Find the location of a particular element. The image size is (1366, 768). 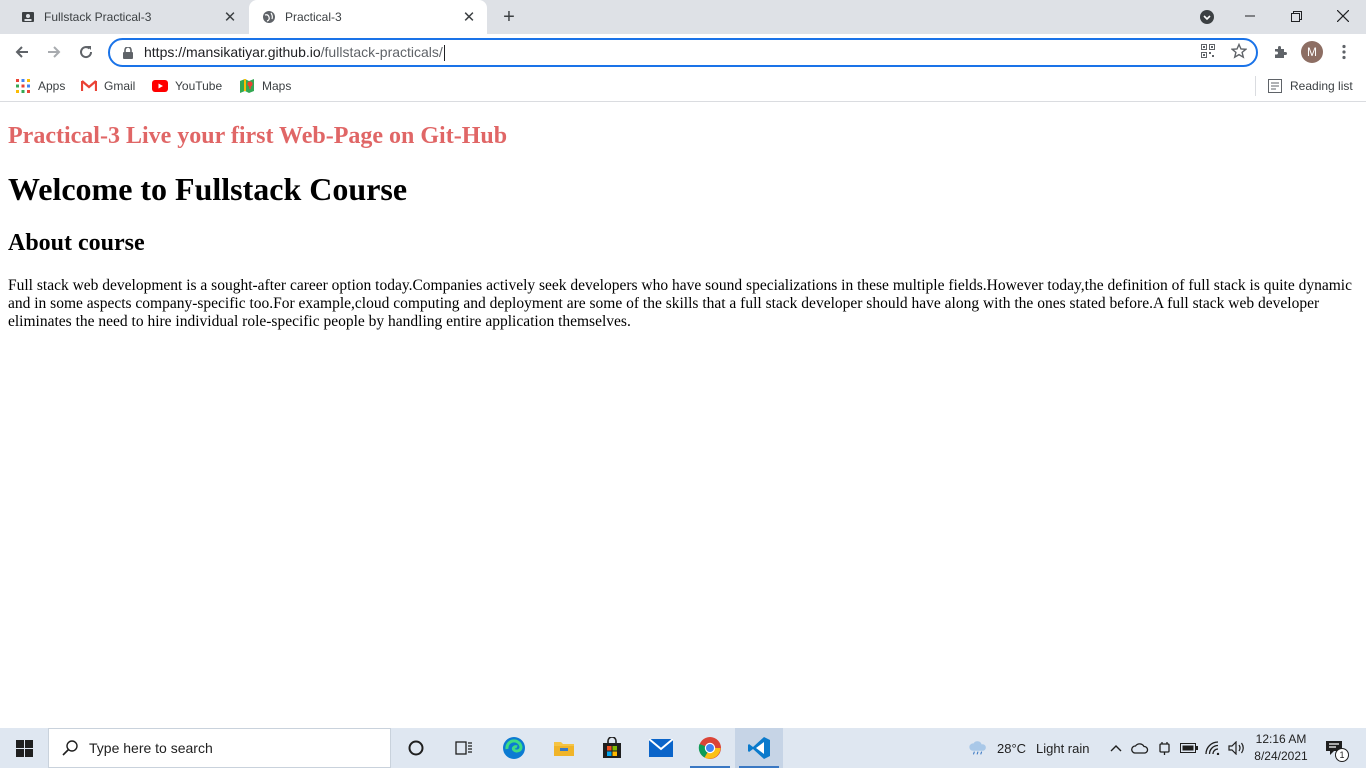

show-hidden-icons-chevron-up-icon is located at coordinates (1116, 748).